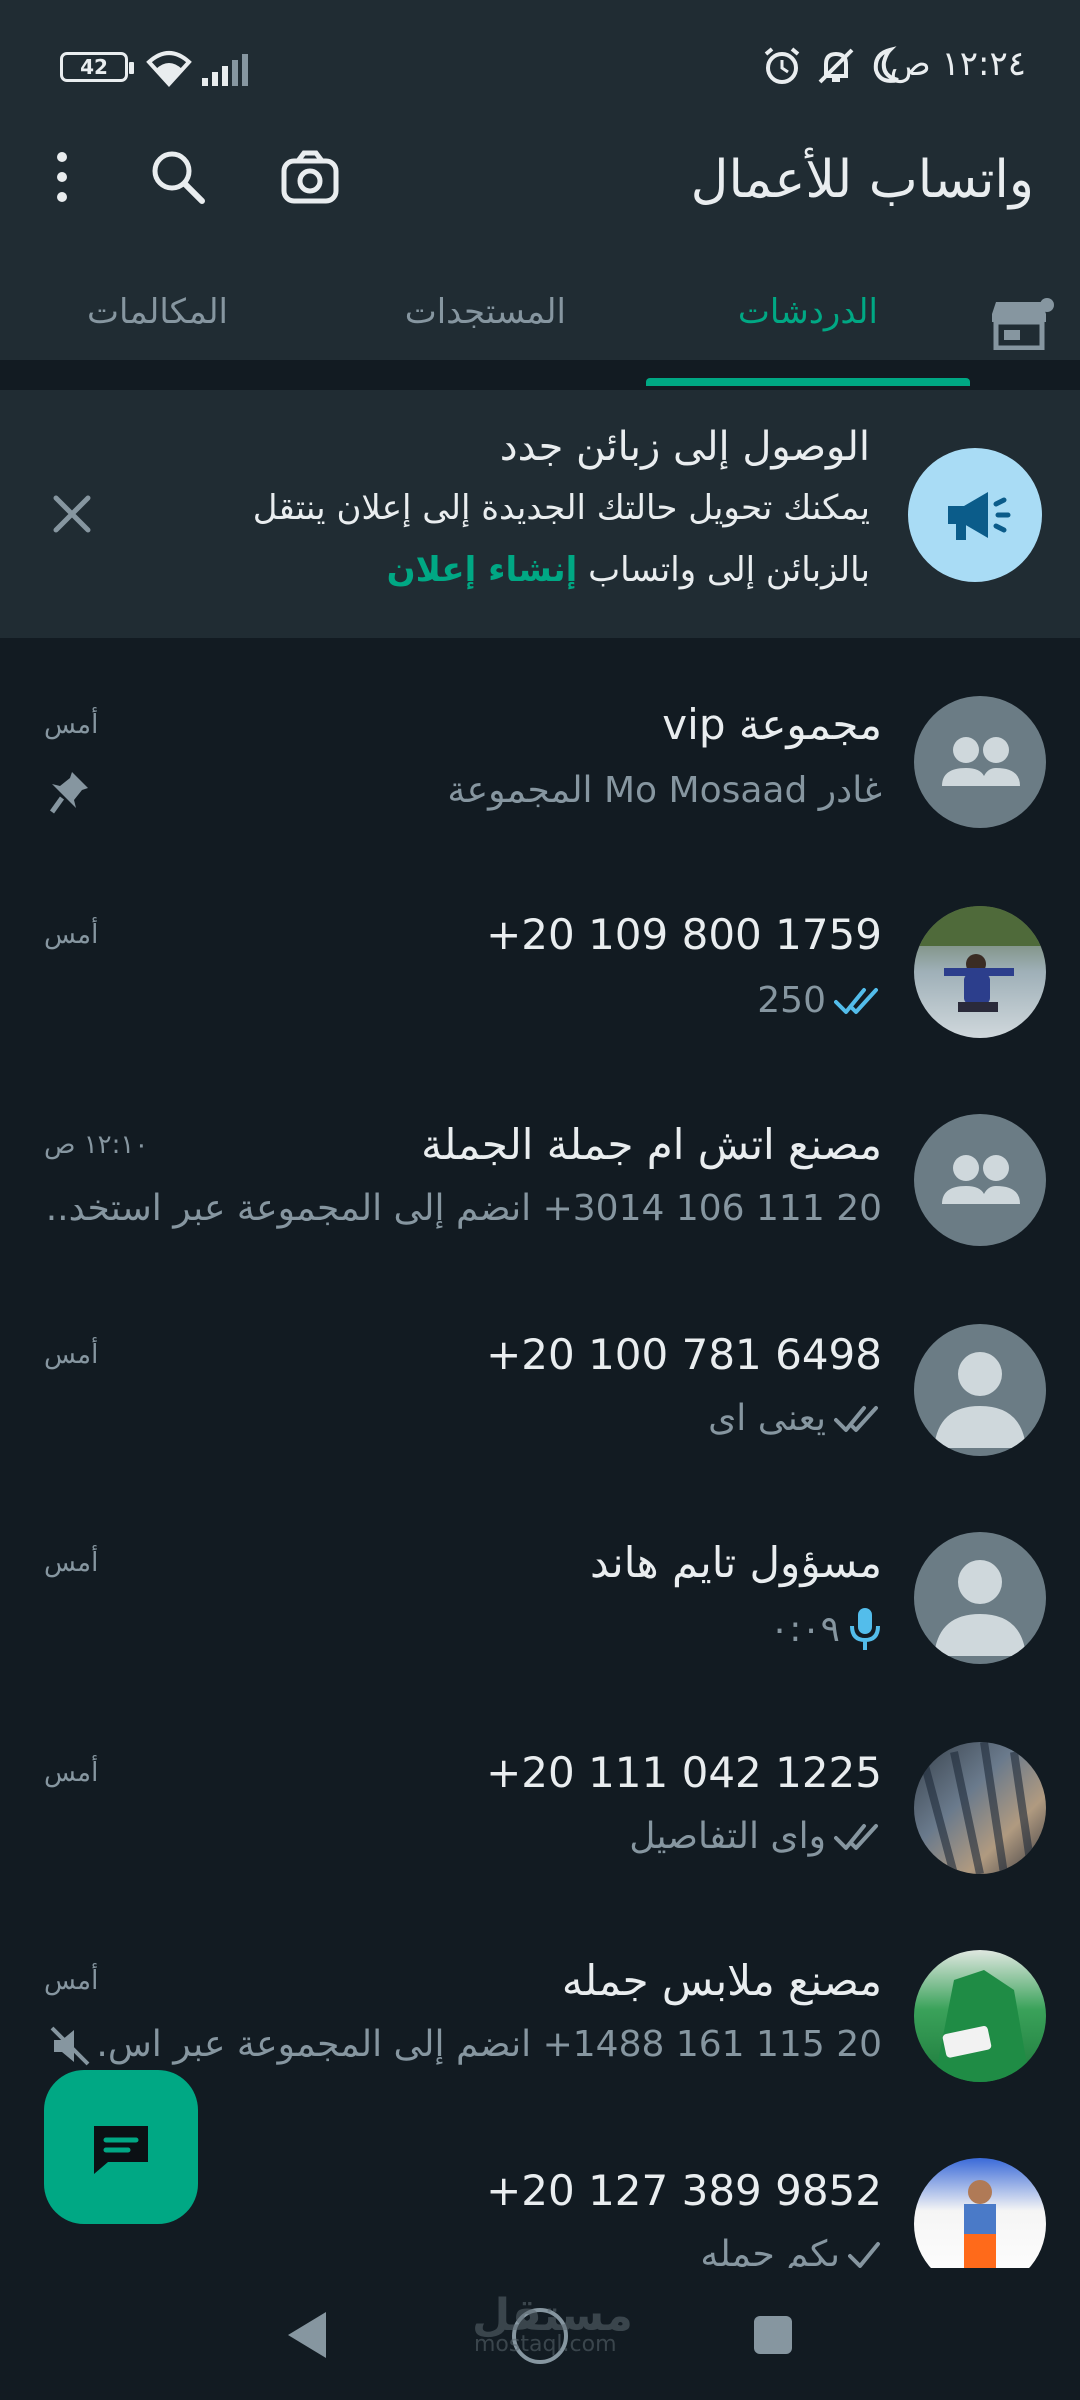 The width and height of the screenshot is (1080, 2400). What do you see at coordinates (540, 1613) in the screenshot?
I see `chat-row: مسؤول تايم هاند ٠:٠٩ أمس` at bounding box center [540, 1613].